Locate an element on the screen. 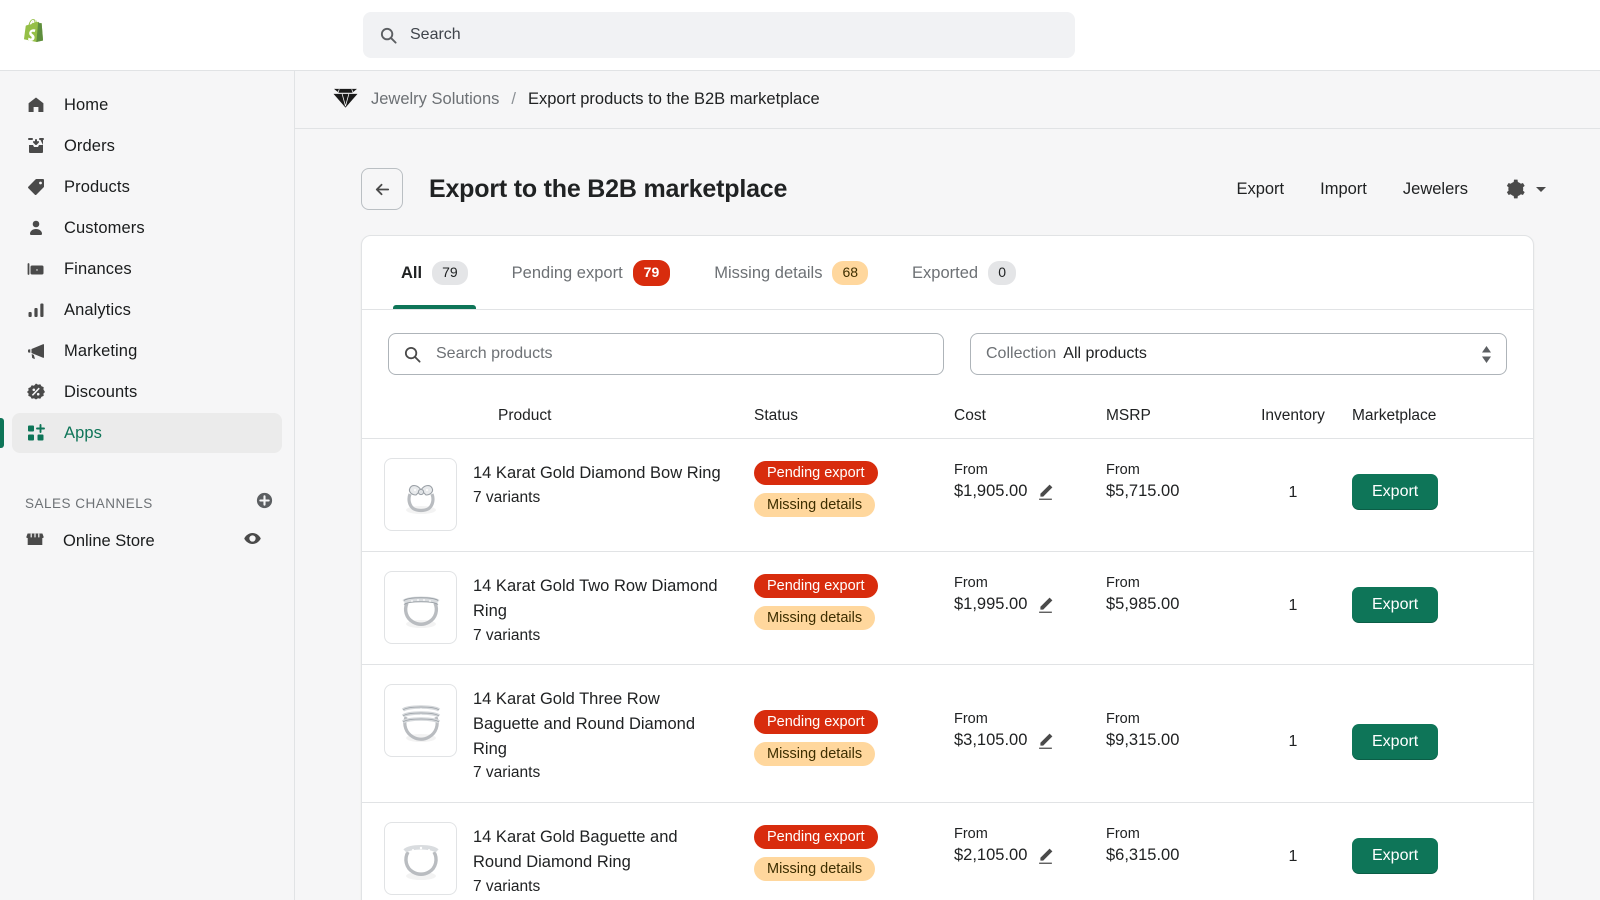 The width and height of the screenshot is (1600, 900). status-cell: Pending export Missing details is located at coordinates (854, 725).